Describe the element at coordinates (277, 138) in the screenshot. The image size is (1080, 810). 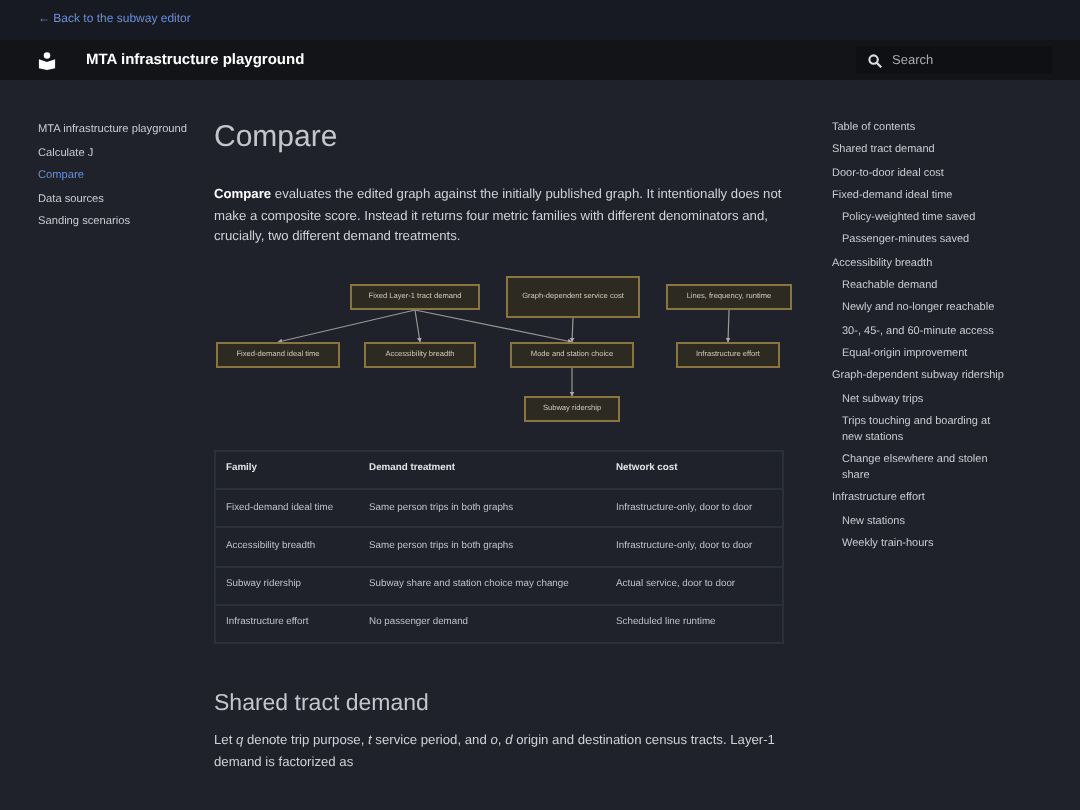
I see `page-heading: Compare` at that location.